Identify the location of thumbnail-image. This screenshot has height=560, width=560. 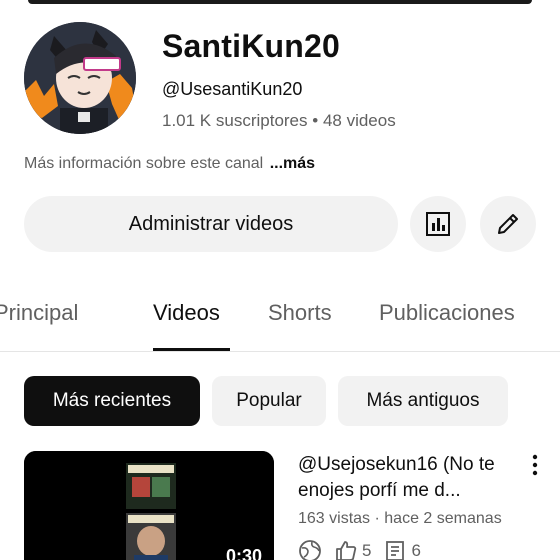
(149, 505).